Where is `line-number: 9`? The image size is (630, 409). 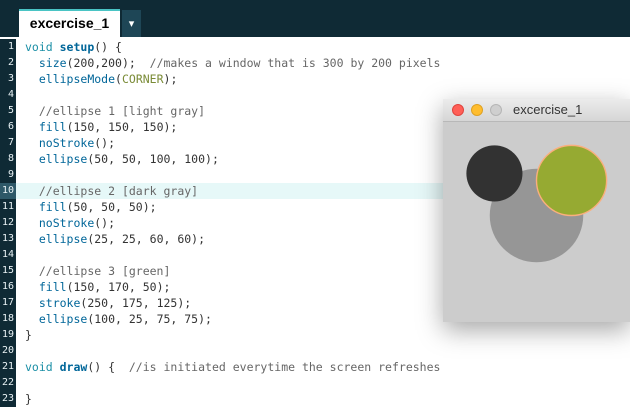 line-number: 9 is located at coordinates (8, 175).